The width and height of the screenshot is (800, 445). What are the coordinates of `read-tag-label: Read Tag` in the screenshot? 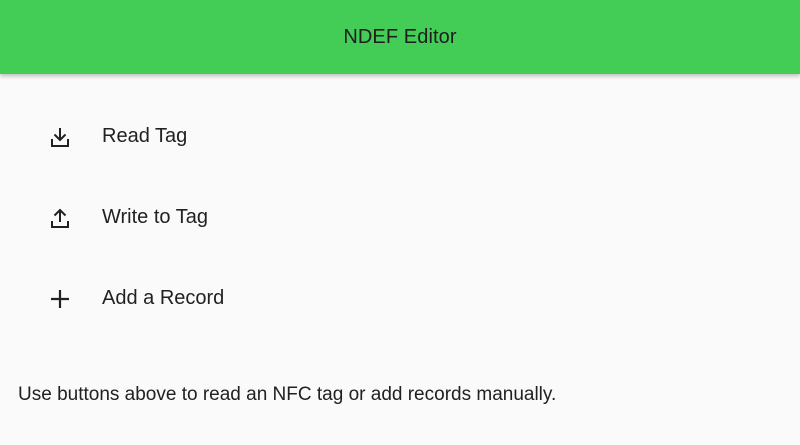 It's located at (145, 136).